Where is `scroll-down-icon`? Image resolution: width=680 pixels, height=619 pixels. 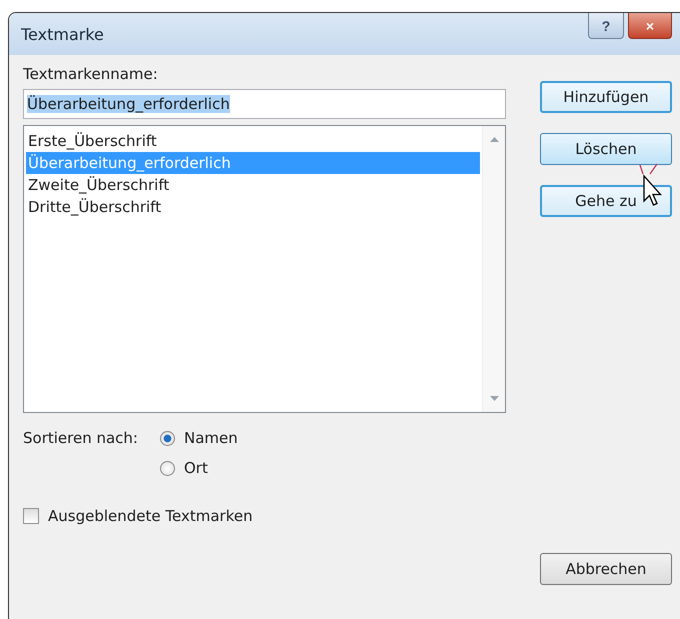
scroll-down-icon is located at coordinates (494, 399).